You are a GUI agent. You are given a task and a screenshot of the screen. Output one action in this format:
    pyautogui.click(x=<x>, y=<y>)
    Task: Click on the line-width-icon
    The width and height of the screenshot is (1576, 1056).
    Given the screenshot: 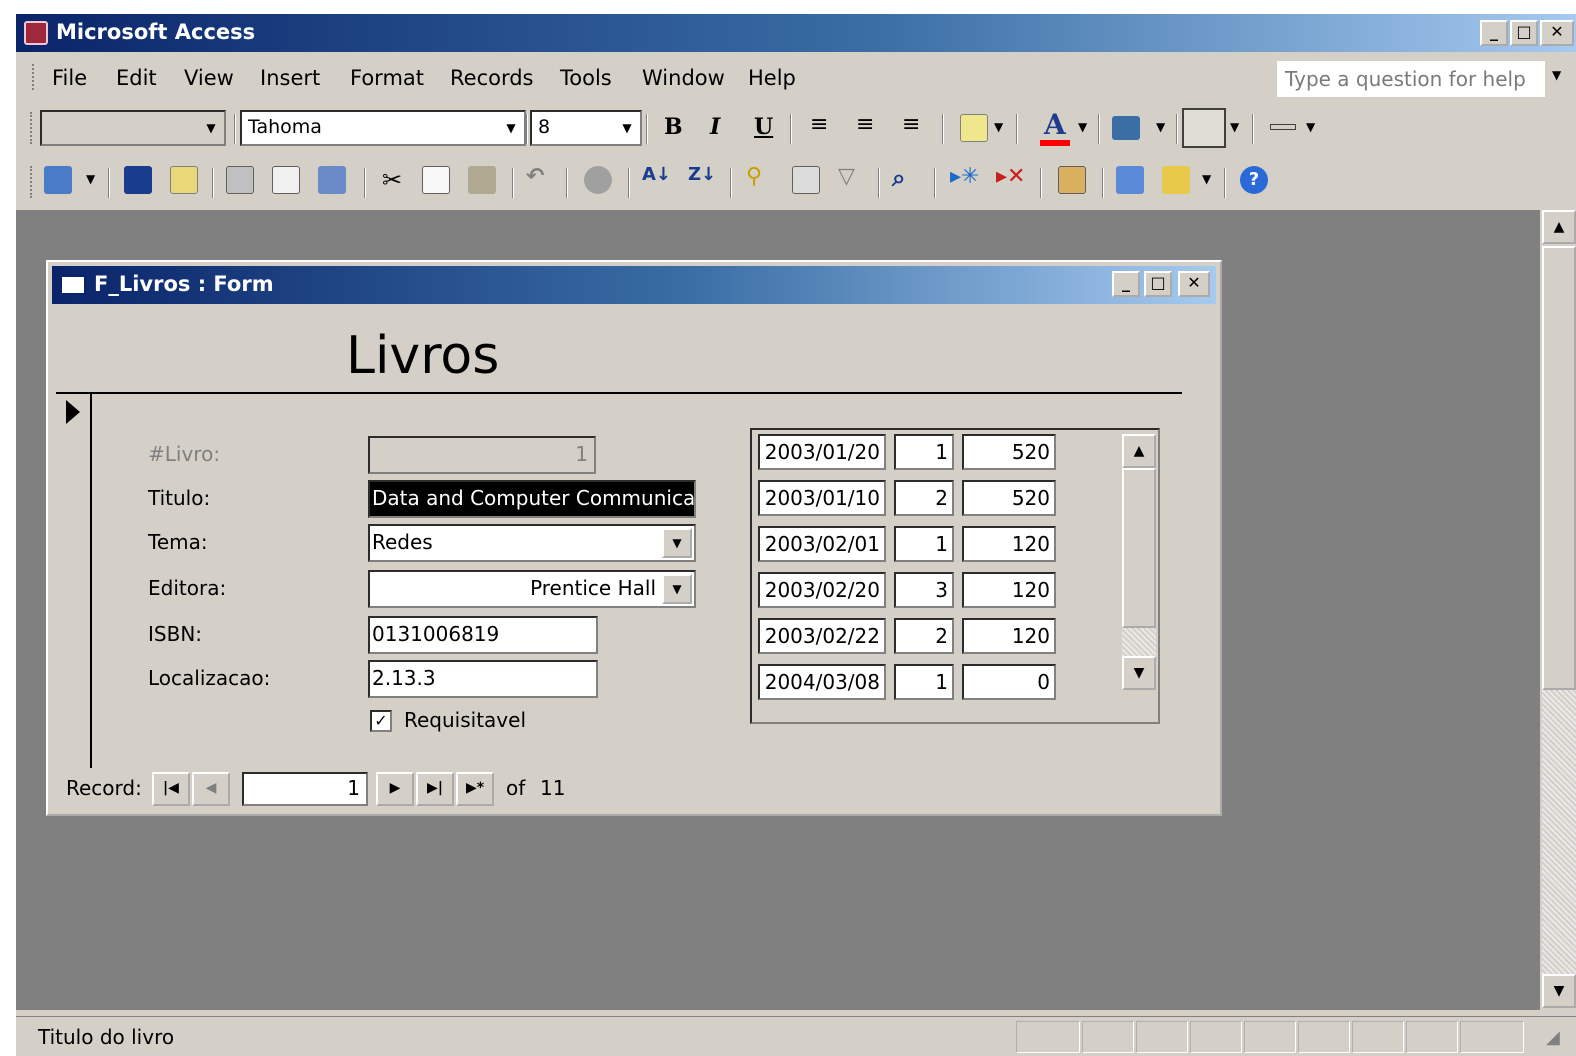 What is the action you would take?
    pyautogui.click(x=1283, y=127)
    